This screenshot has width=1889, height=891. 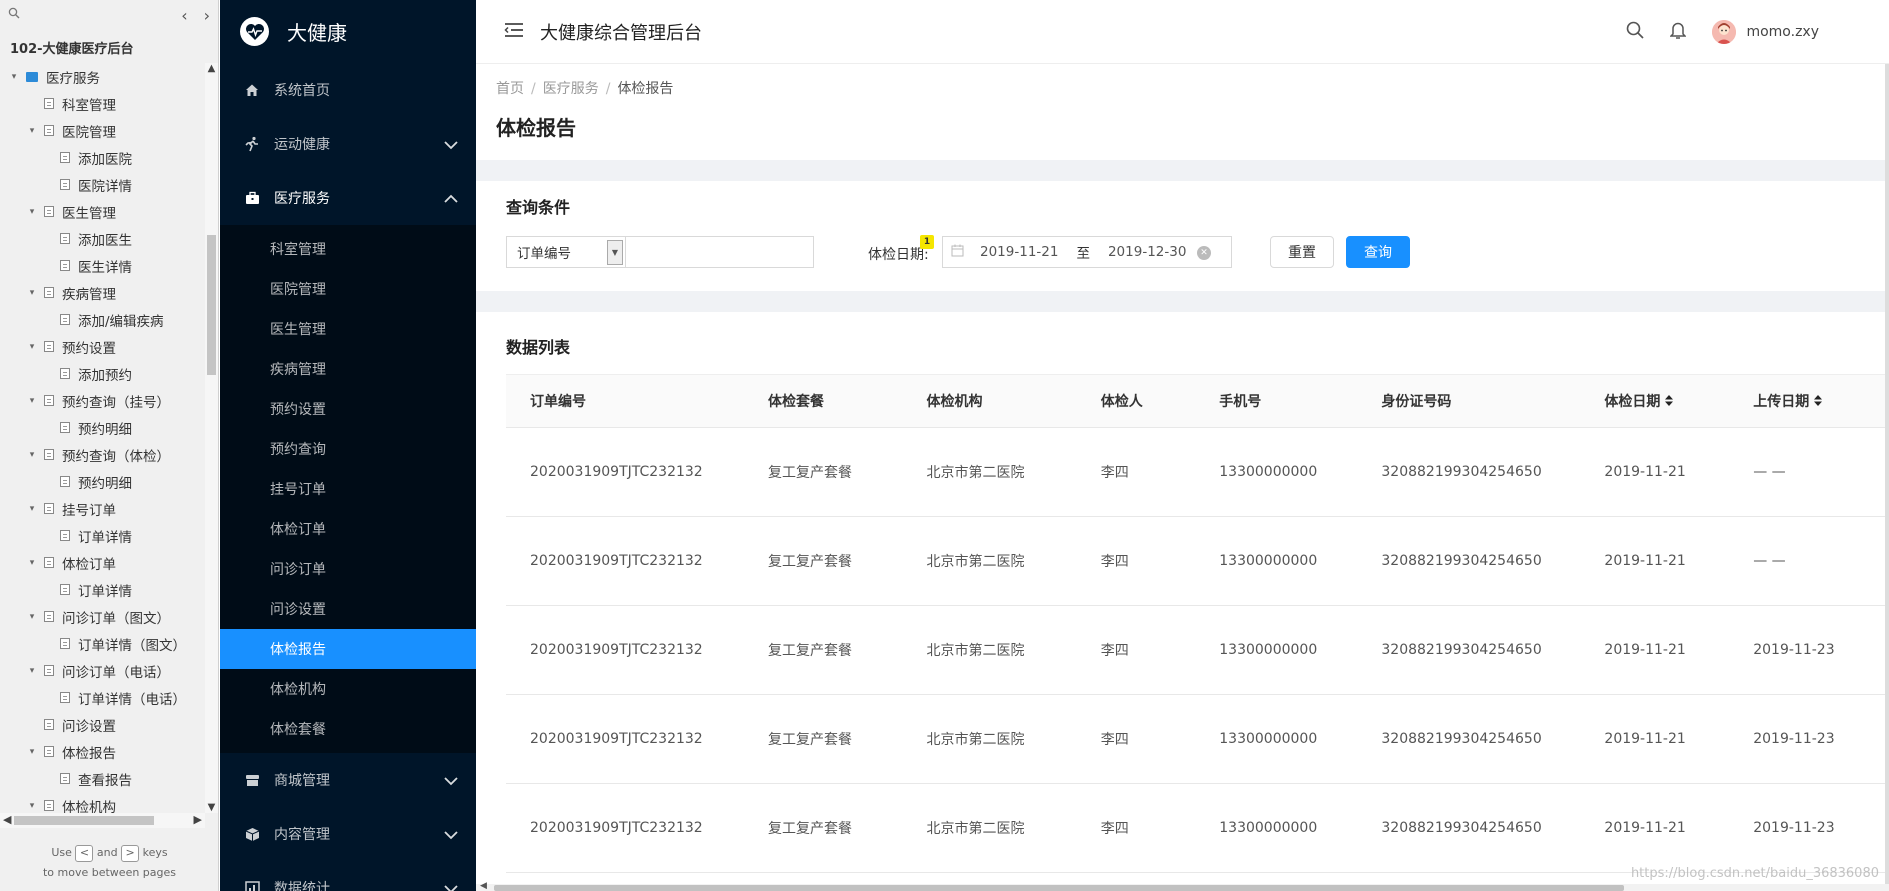 I want to click on tree-horizontal-scrollbar: ◀ ▶, so click(x=102, y=820).